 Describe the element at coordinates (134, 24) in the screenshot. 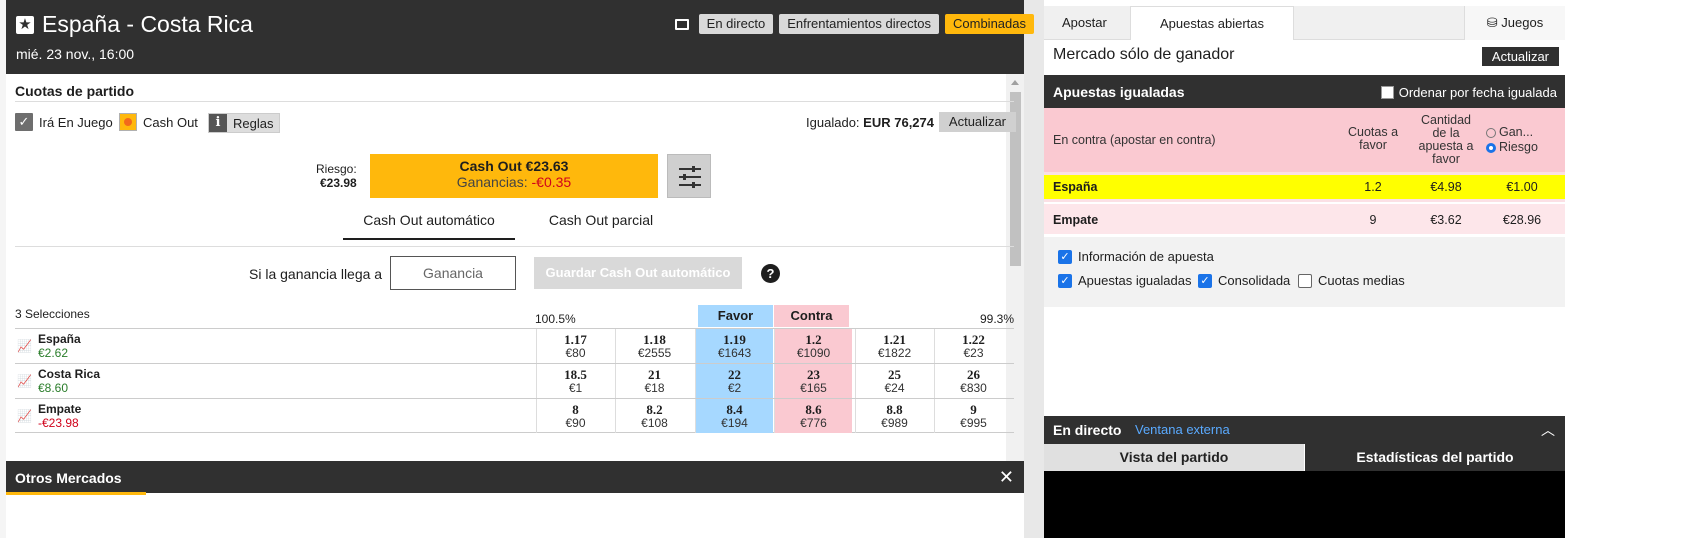

I see `match-title: ★ España - Costa Rica` at that location.